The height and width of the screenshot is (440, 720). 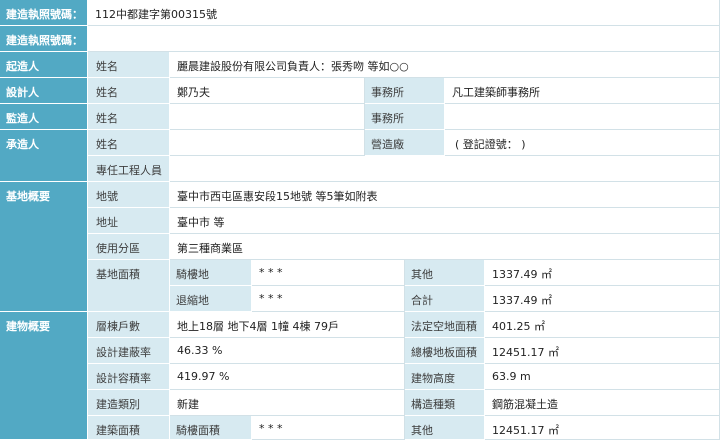 I want to click on site-other-value: 1337.49 ㎡, so click(x=602, y=273).